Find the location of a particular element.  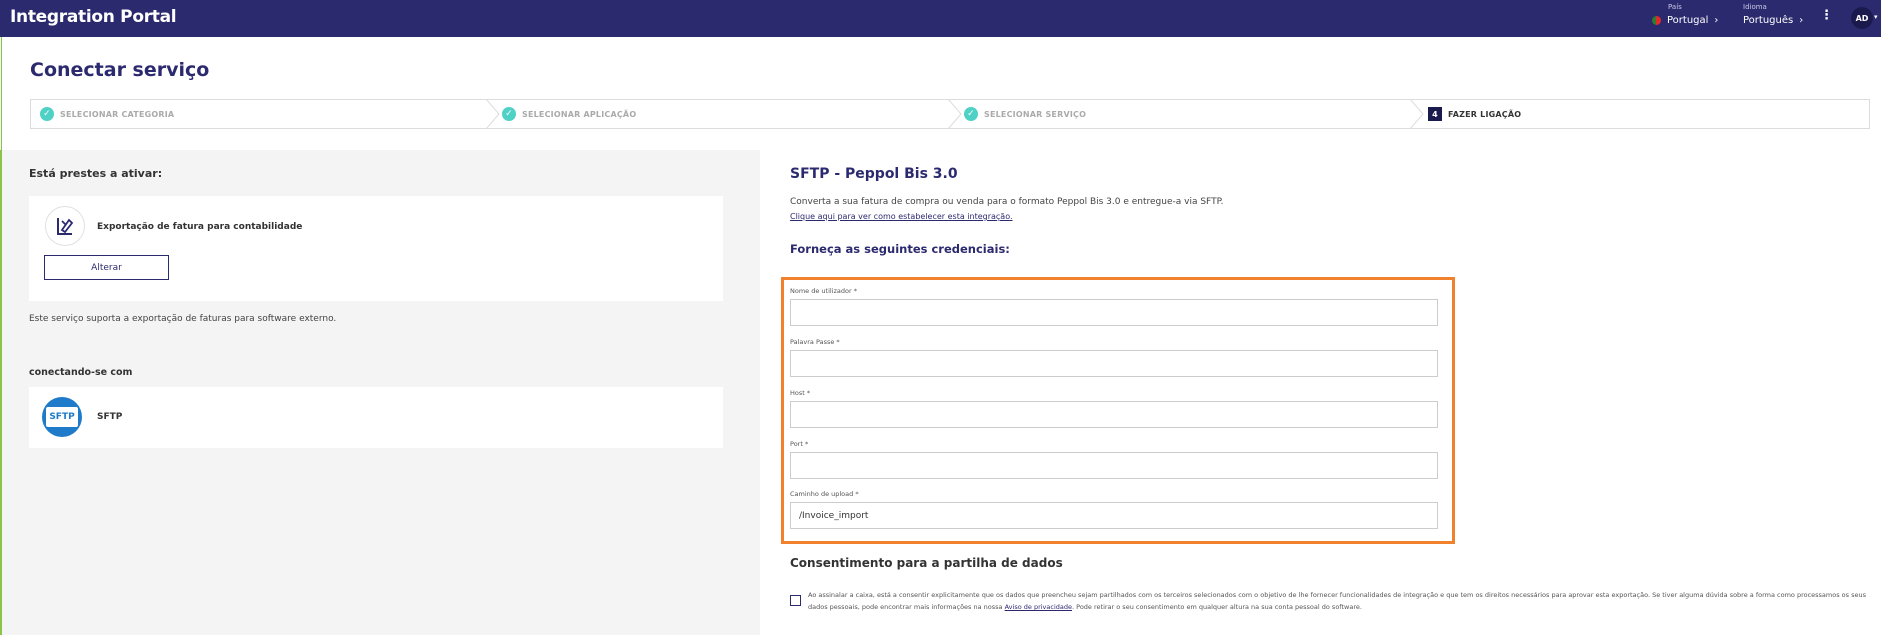

username-field: Nome de utilizador * is located at coordinates (1114, 306).